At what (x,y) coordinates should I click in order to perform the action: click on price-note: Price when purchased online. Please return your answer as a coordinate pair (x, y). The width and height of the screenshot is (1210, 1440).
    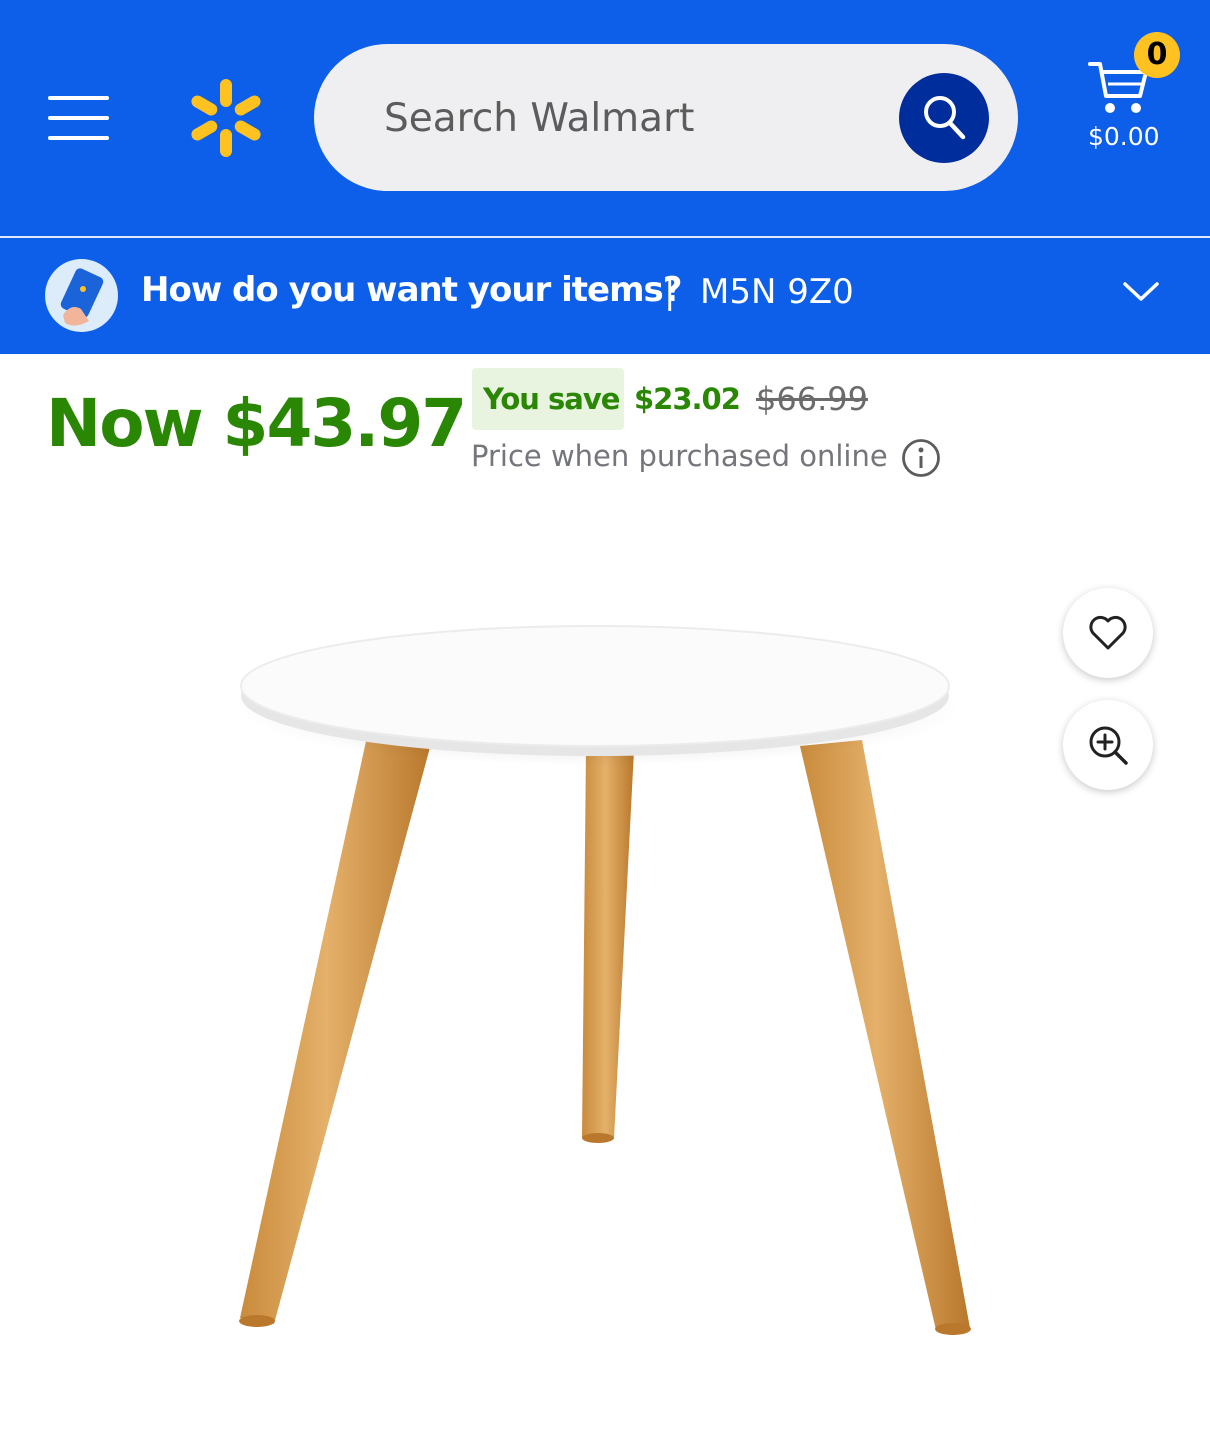
    Looking at the image, I should click on (679, 456).